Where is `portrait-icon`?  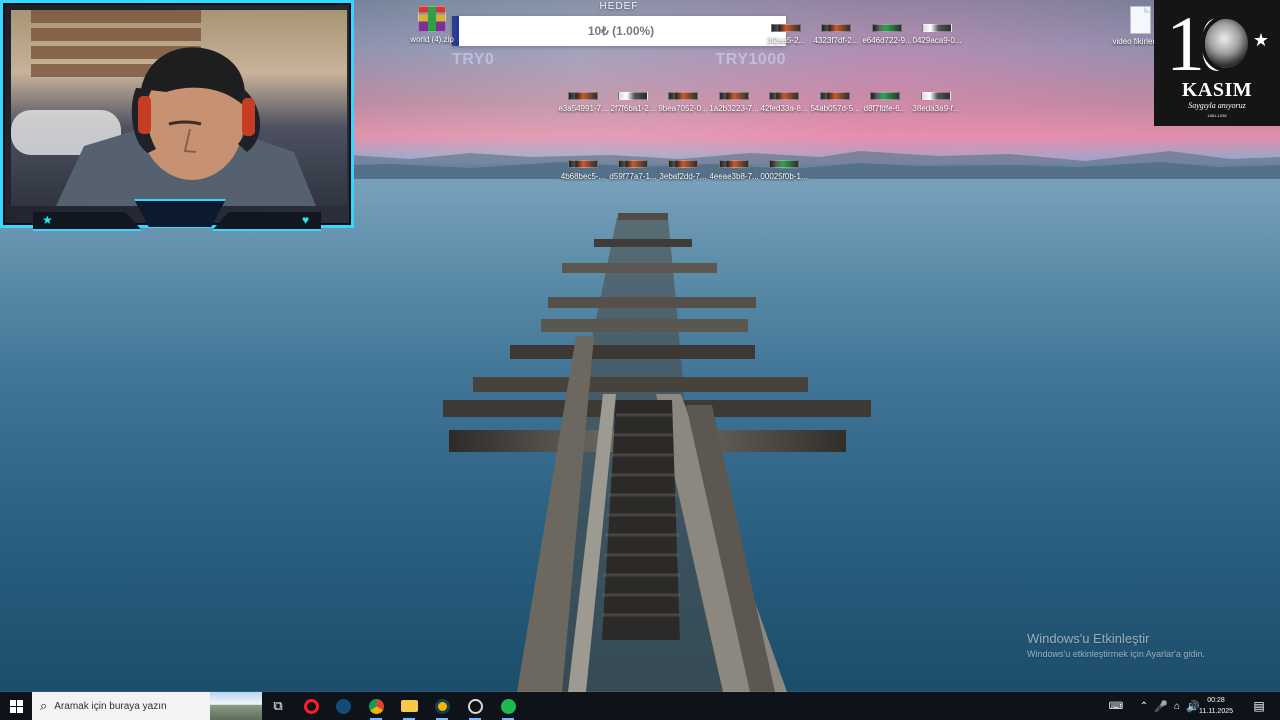
portrait-icon is located at coordinates (1226, 43).